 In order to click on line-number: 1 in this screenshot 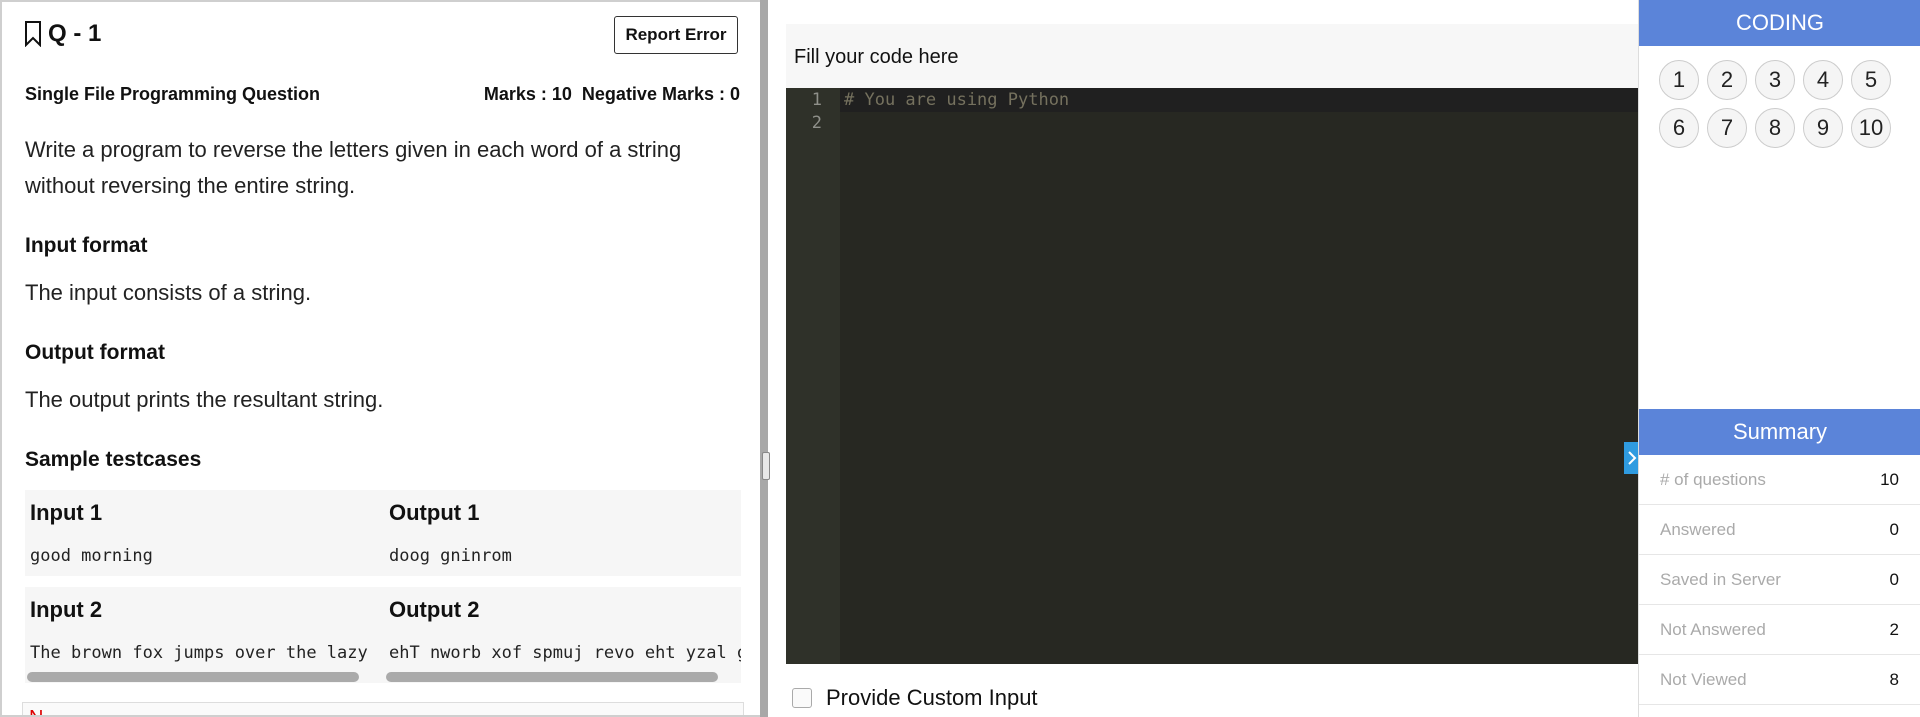, I will do `click(816, 100)`.